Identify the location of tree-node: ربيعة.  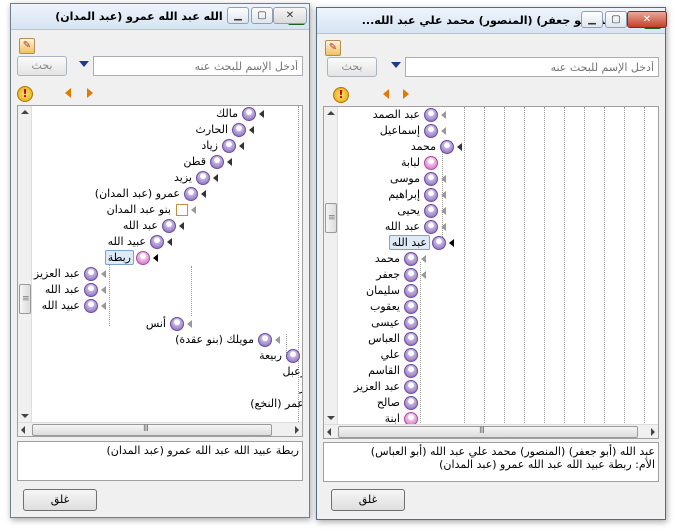
(279, 356).